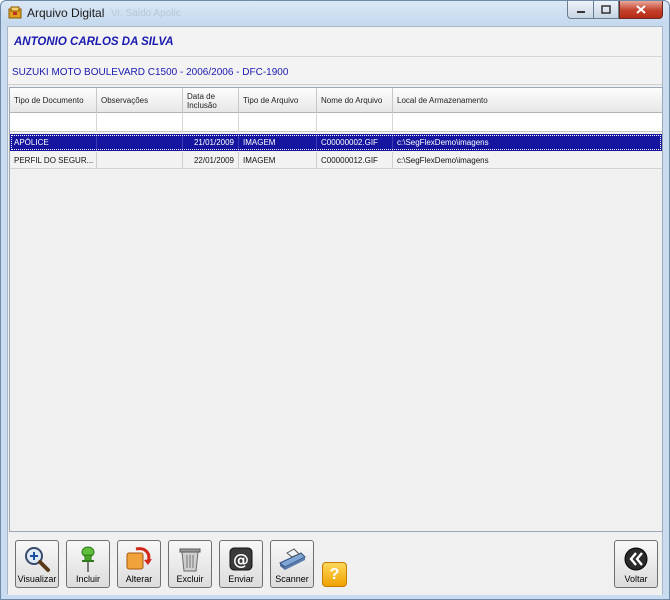 This screenshot has height=600, width=670. Describe the element at coordinates (211, 160) in the screenshot. I see `cell-data-inclusao: 22/01/2009` at that location.